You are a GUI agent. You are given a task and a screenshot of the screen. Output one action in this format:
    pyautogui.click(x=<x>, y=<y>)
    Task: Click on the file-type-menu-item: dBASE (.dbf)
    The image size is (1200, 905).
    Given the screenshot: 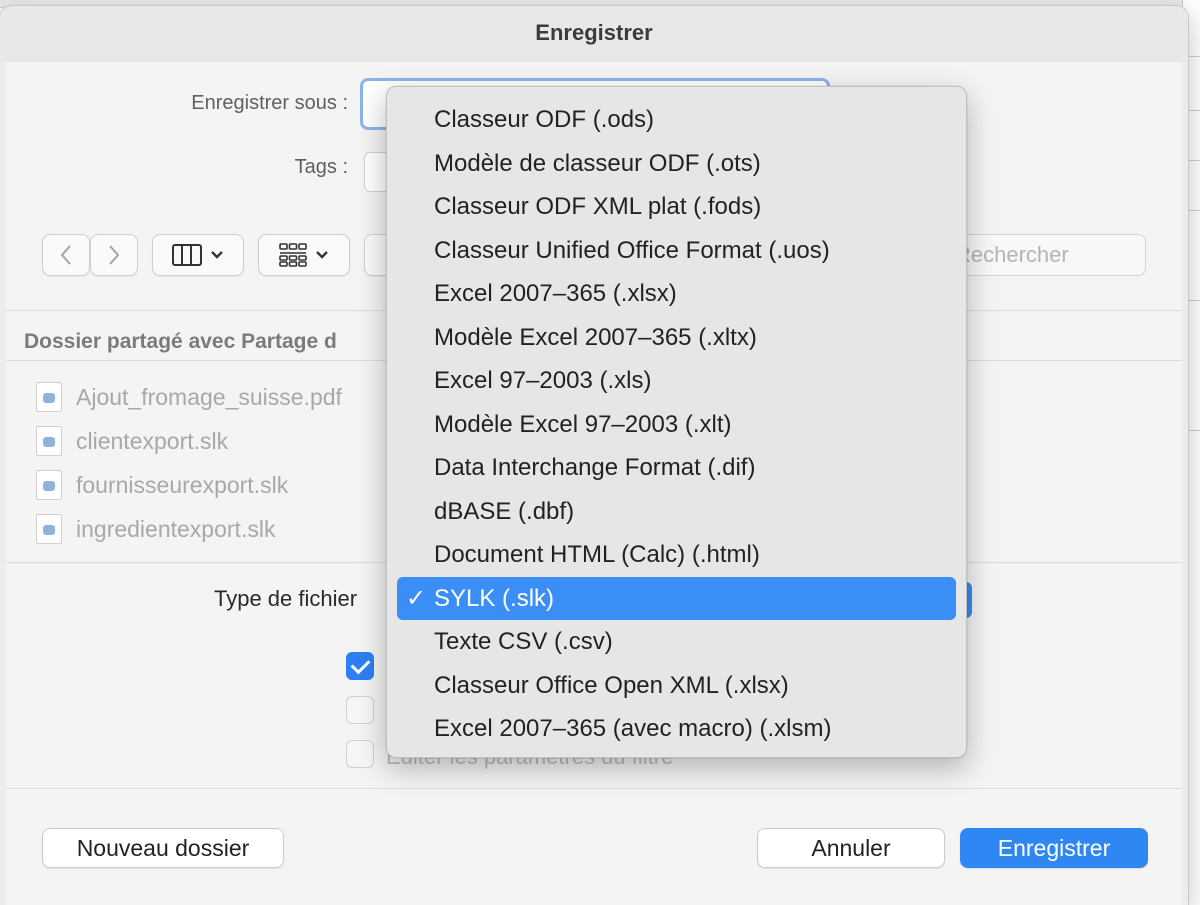 What is the action you would take?
    pyautogui.click(x=676, y=512)
    